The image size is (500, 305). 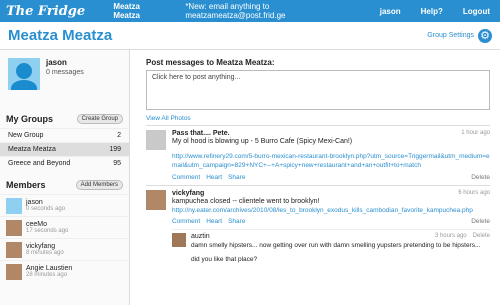 What do you see at coordinates (64, 119) in the screenshot?
I see `my-groups-header: My Groups Create Group` at bounding box center [64, 119].